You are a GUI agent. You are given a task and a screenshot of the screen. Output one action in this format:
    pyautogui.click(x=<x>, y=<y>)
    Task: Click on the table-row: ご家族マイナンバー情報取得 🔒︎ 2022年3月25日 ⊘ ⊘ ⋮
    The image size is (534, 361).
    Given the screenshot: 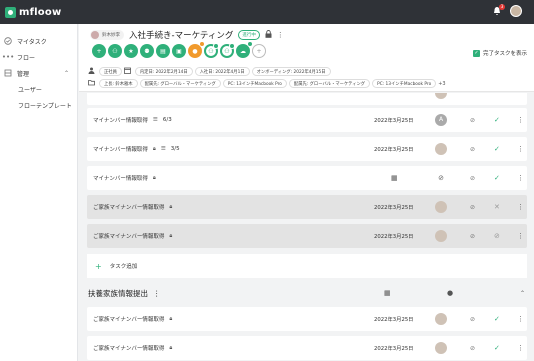 What is the action you would take?
    pyautogui.click(x=307, y=236)
    